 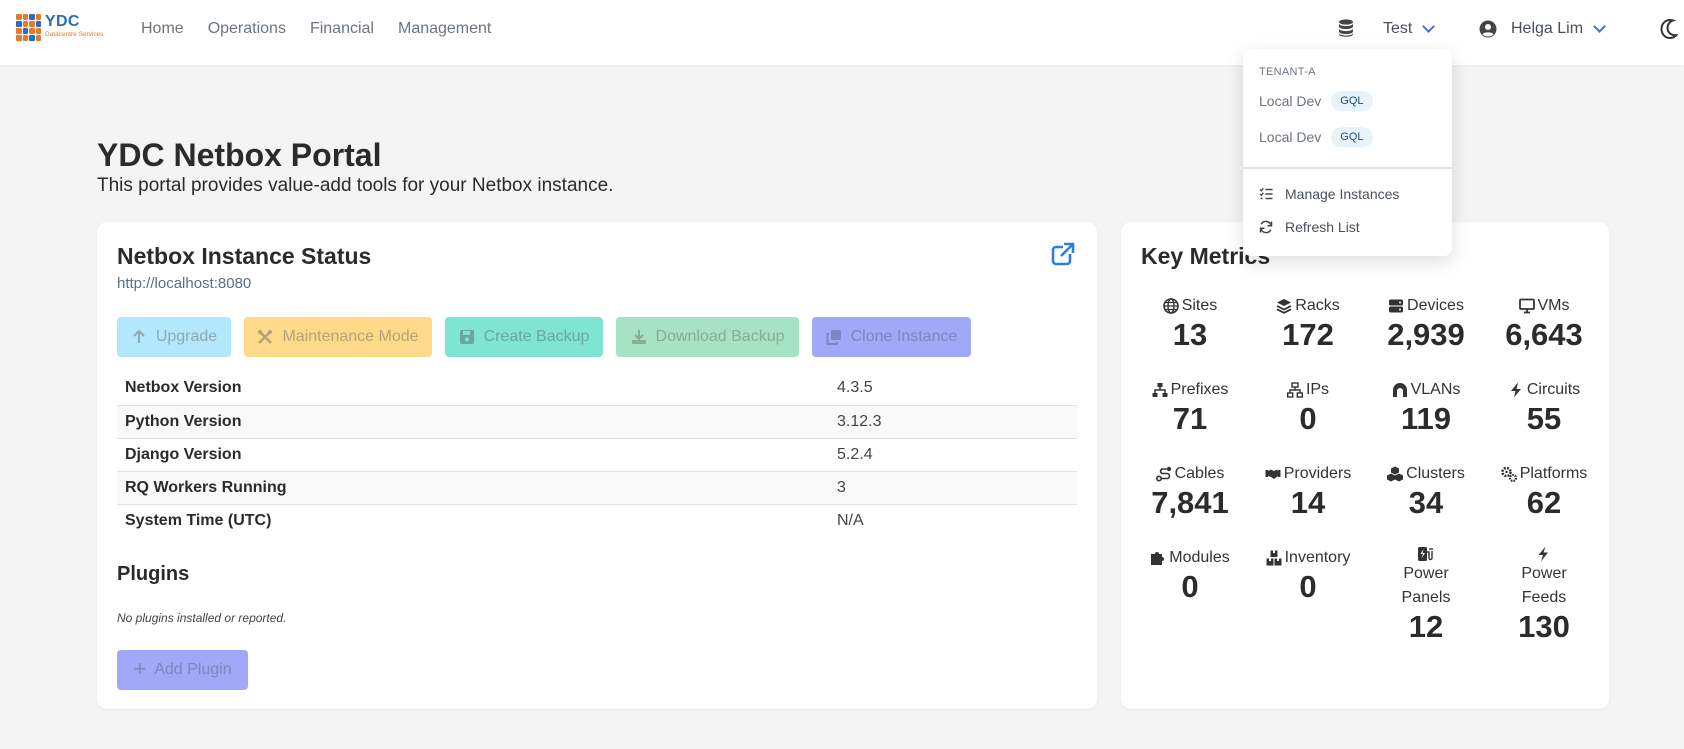 What do you see at coordinates (184, 283) in the screenshot?
I see `instance-url: http://localhost:8080` at bounding box center [184, 283].